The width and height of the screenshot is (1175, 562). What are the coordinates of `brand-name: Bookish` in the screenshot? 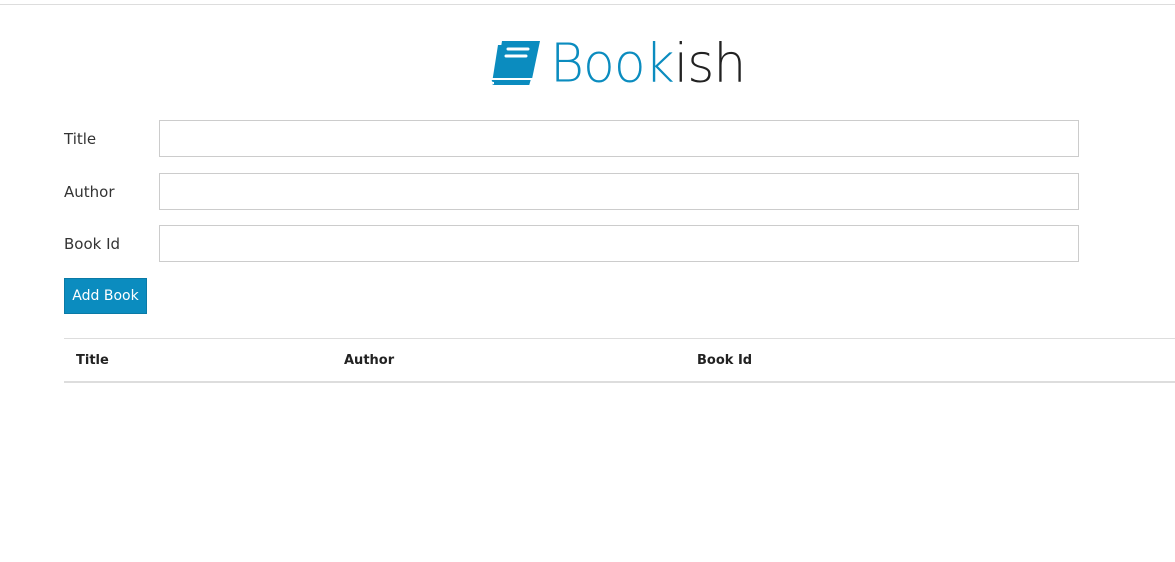 It's located at (648, 64).